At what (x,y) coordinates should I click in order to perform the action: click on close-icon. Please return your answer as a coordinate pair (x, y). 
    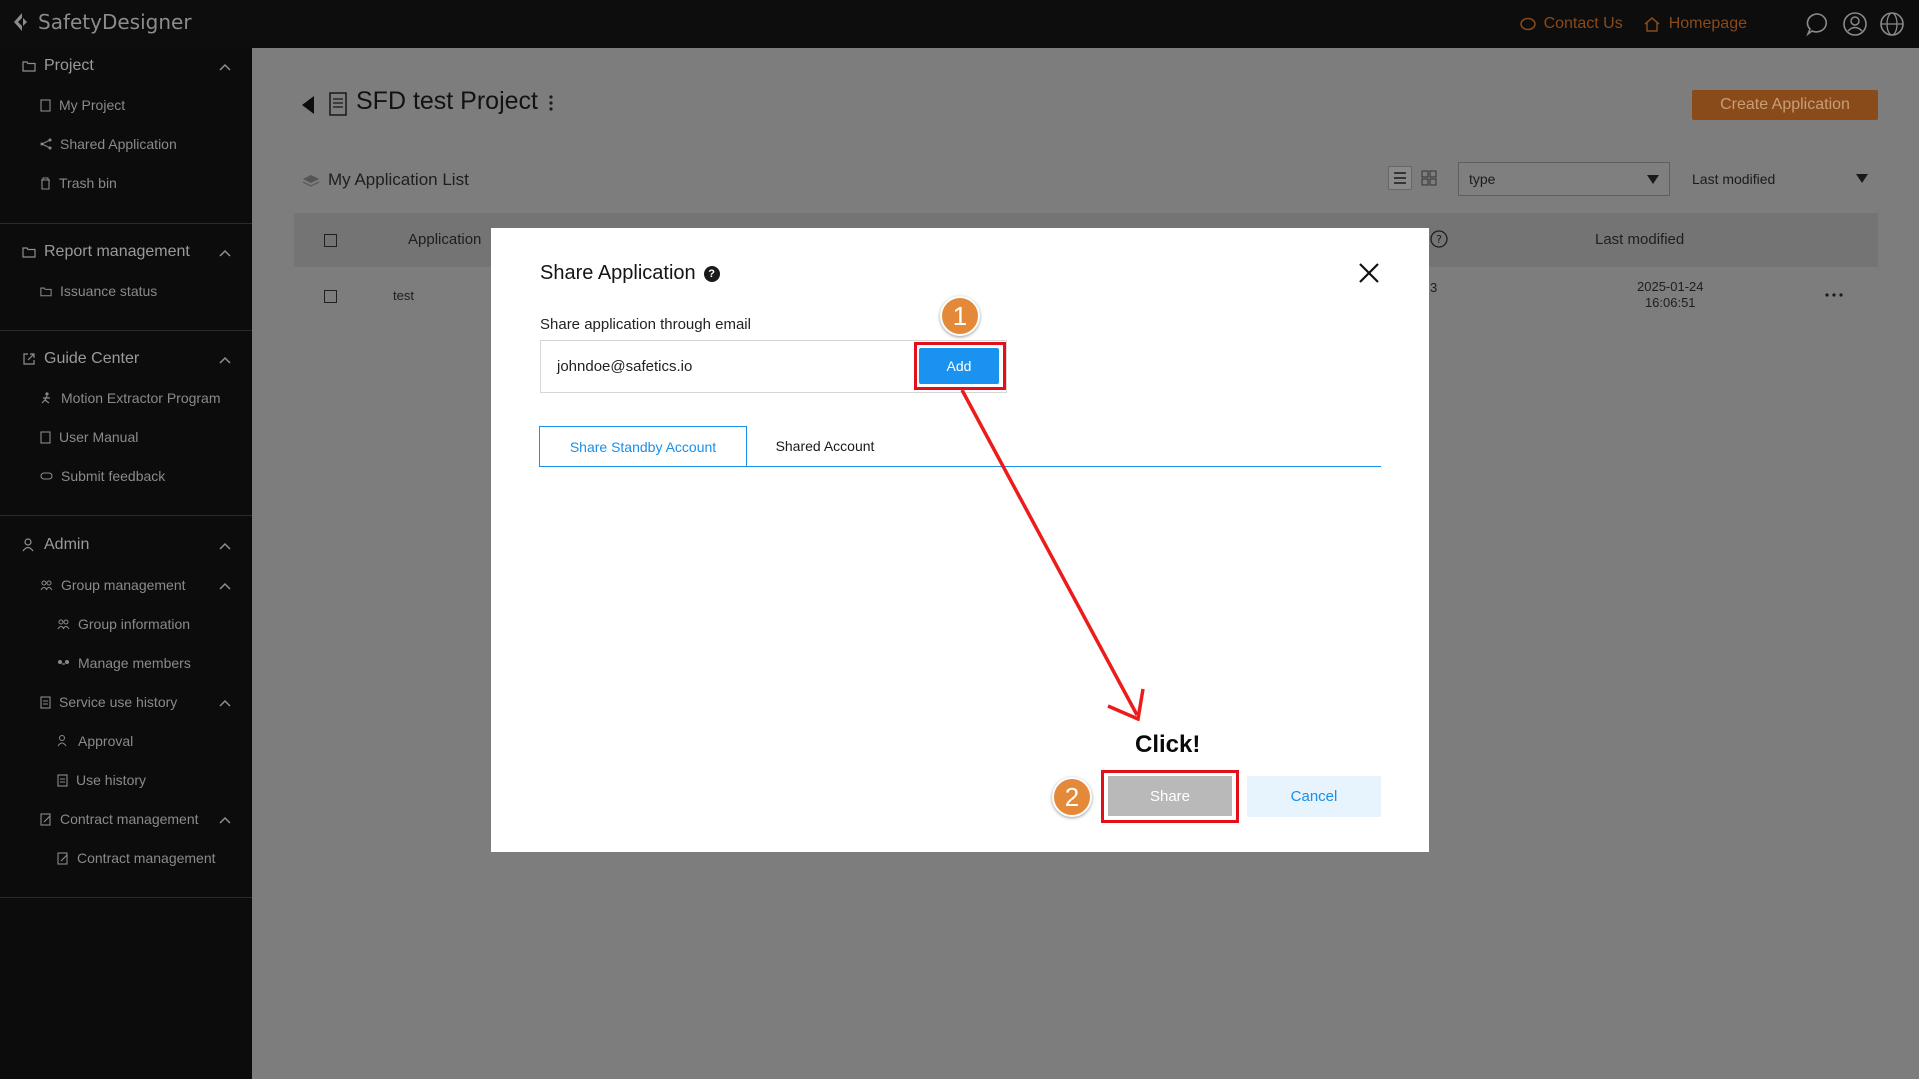
    Looking at the image, I should click on (1369, 273).